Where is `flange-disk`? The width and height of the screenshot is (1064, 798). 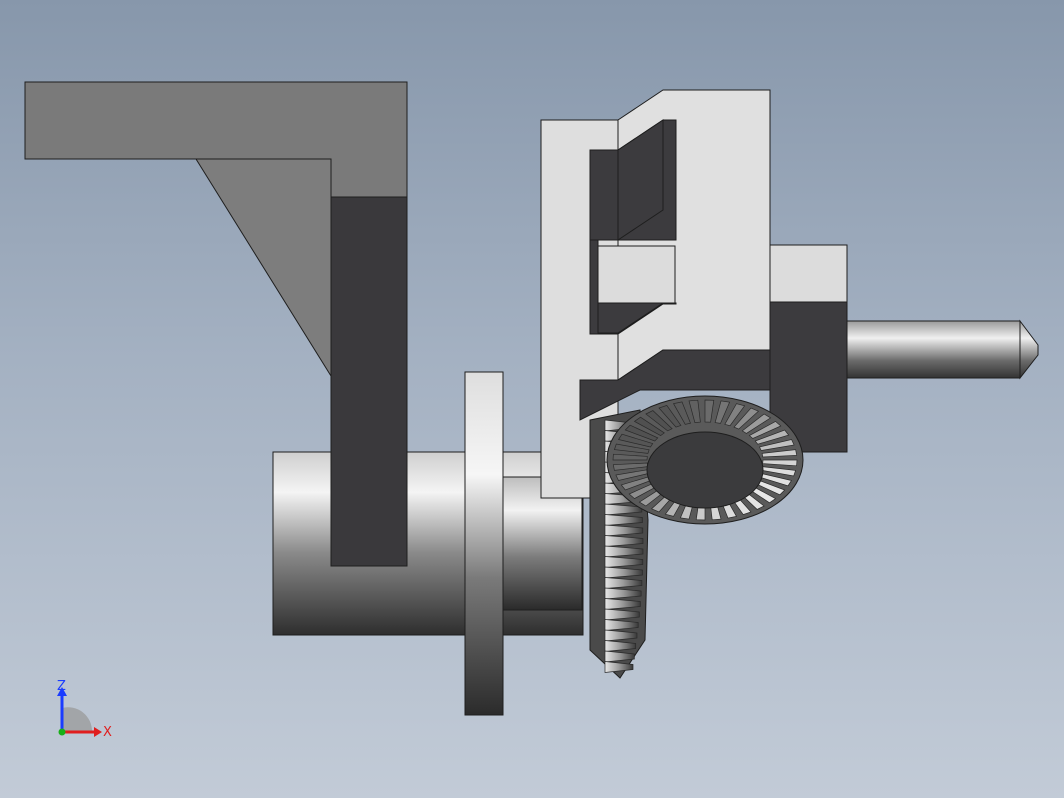 flange-disk is located at coordinates (484, 543).